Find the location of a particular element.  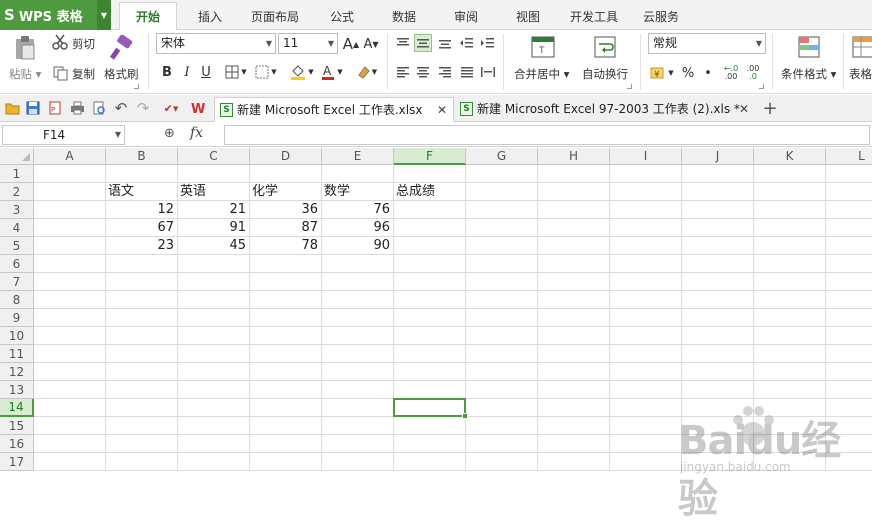

column-header: A is located at coordinates (70, 156).